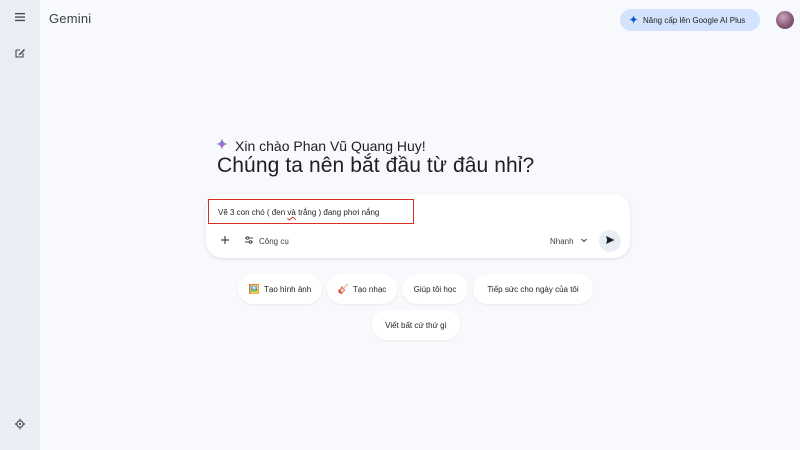 This screenshot has height=450, width=800. What do you see at coordinates (330, 146) in the screenshot?
I see `greeting-text: Xin chào Phan Vũ Quang Huy!` at bounding box center [330, 146].